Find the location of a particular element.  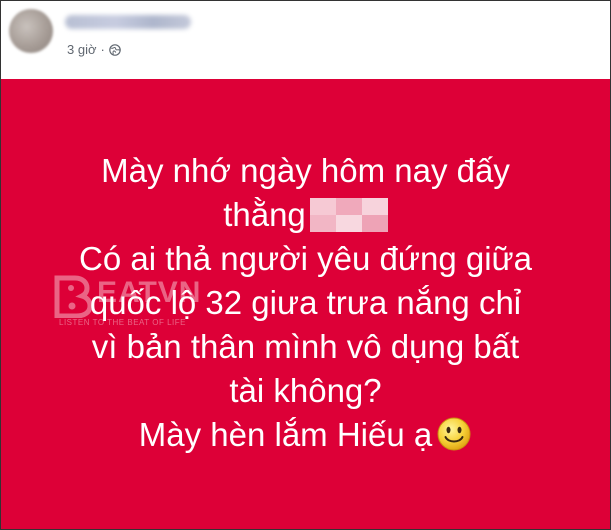

author-avatar is located at coordinates (31, 31).